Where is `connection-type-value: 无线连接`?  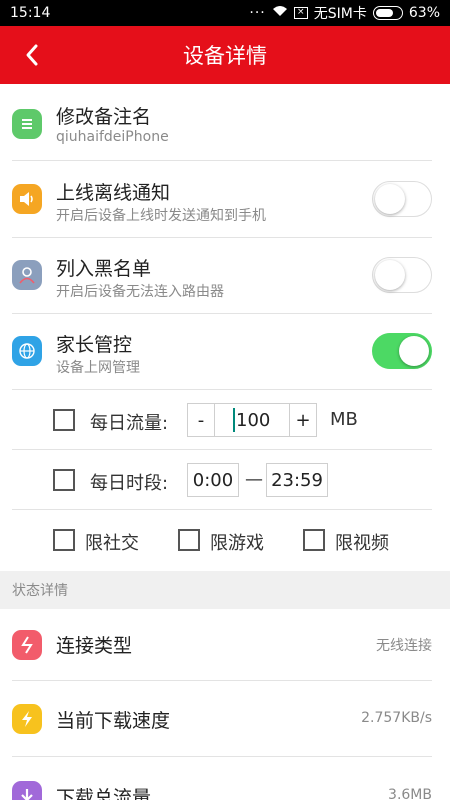 connection-type-value: 无线连接 is located at coordinates (404, 646).